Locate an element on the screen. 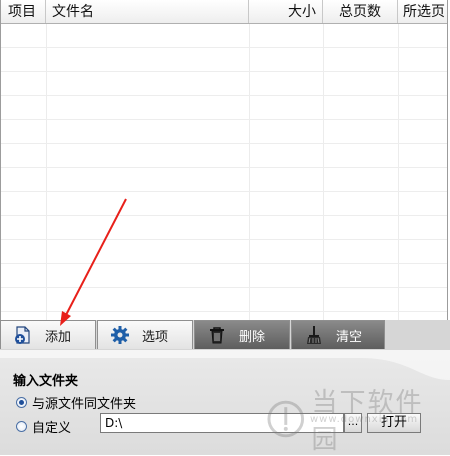 Image resolution: width=450 pixels, height=456 pixels. broom-icon is located at coordinates (314, 335).